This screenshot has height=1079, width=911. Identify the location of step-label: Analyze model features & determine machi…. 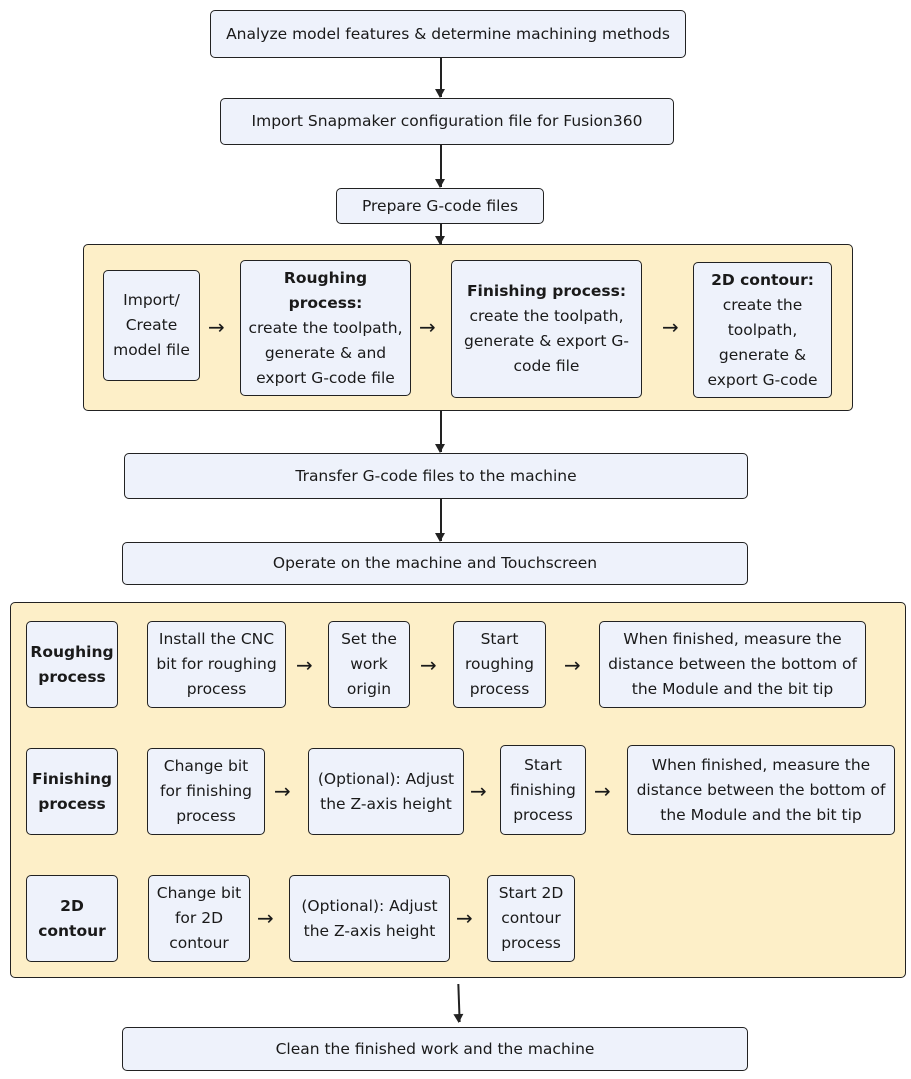
(448, 33).